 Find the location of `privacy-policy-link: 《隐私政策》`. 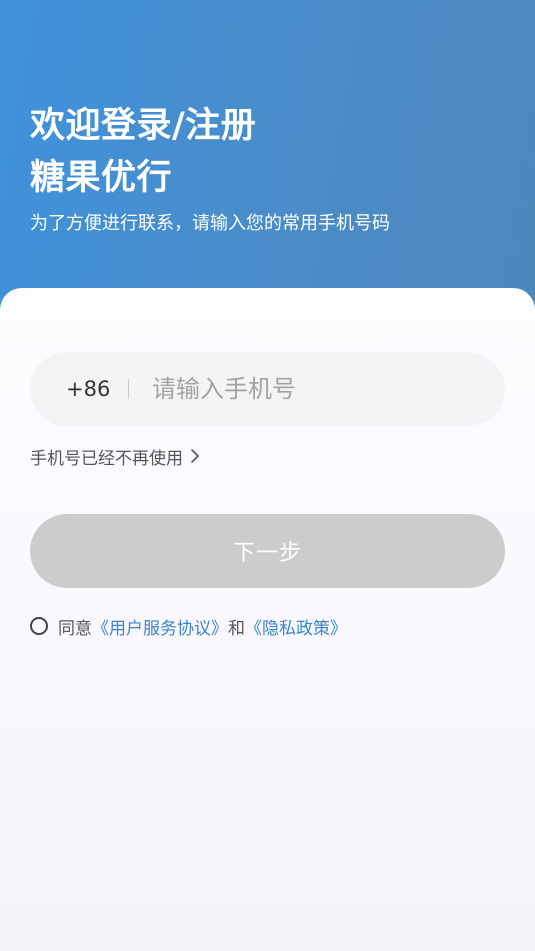

privacy-policy-link: 《隐私政策》 is located at coordinates (296, 626).